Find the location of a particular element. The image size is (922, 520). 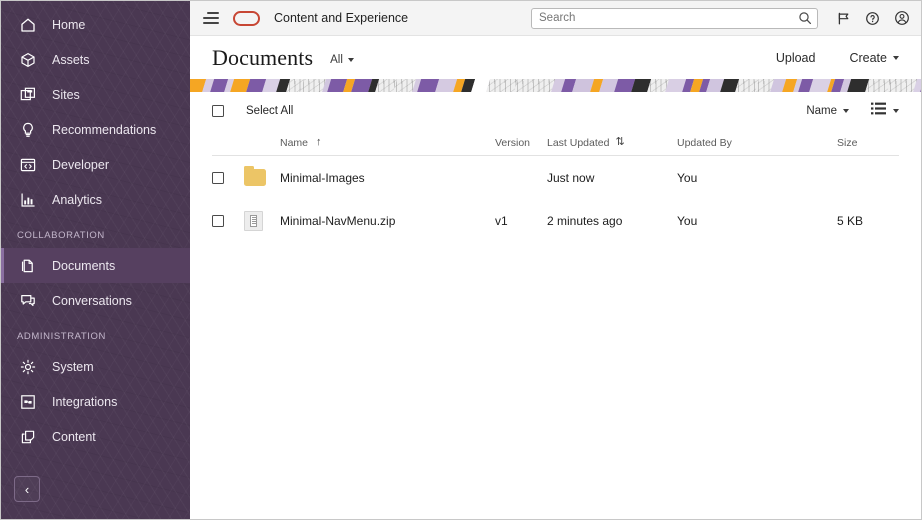

page-actions: Upload Create is located at coordinates (837, 58).